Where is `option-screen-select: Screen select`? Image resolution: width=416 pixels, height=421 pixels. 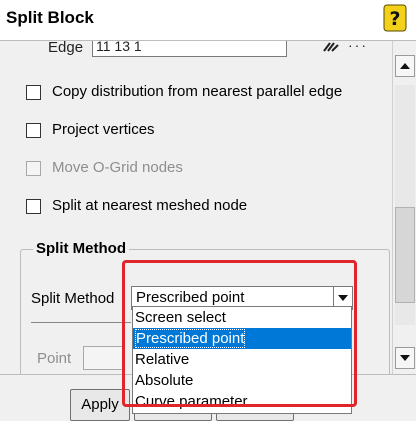 option-screen-select: Screen select is located at coordinates (242, 317).